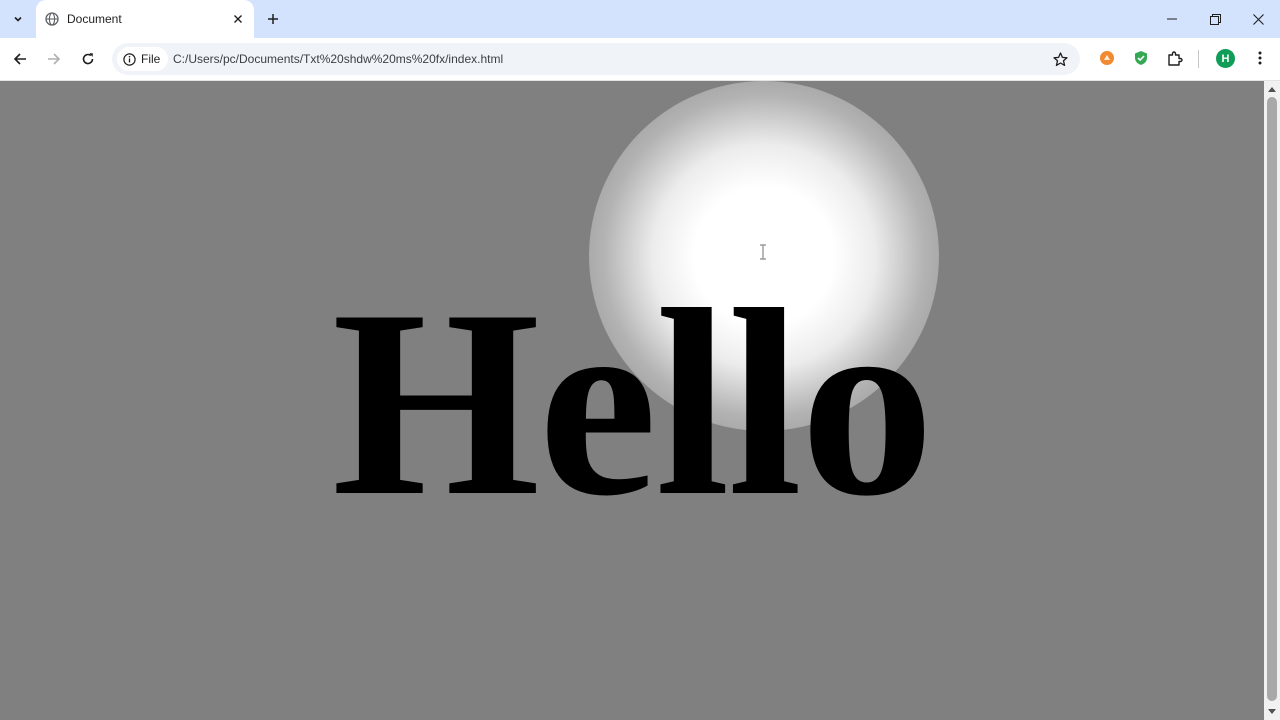 The height and width of the screenshot is (720, 1280). I want to click on restore-icon, so click(1215, 19).